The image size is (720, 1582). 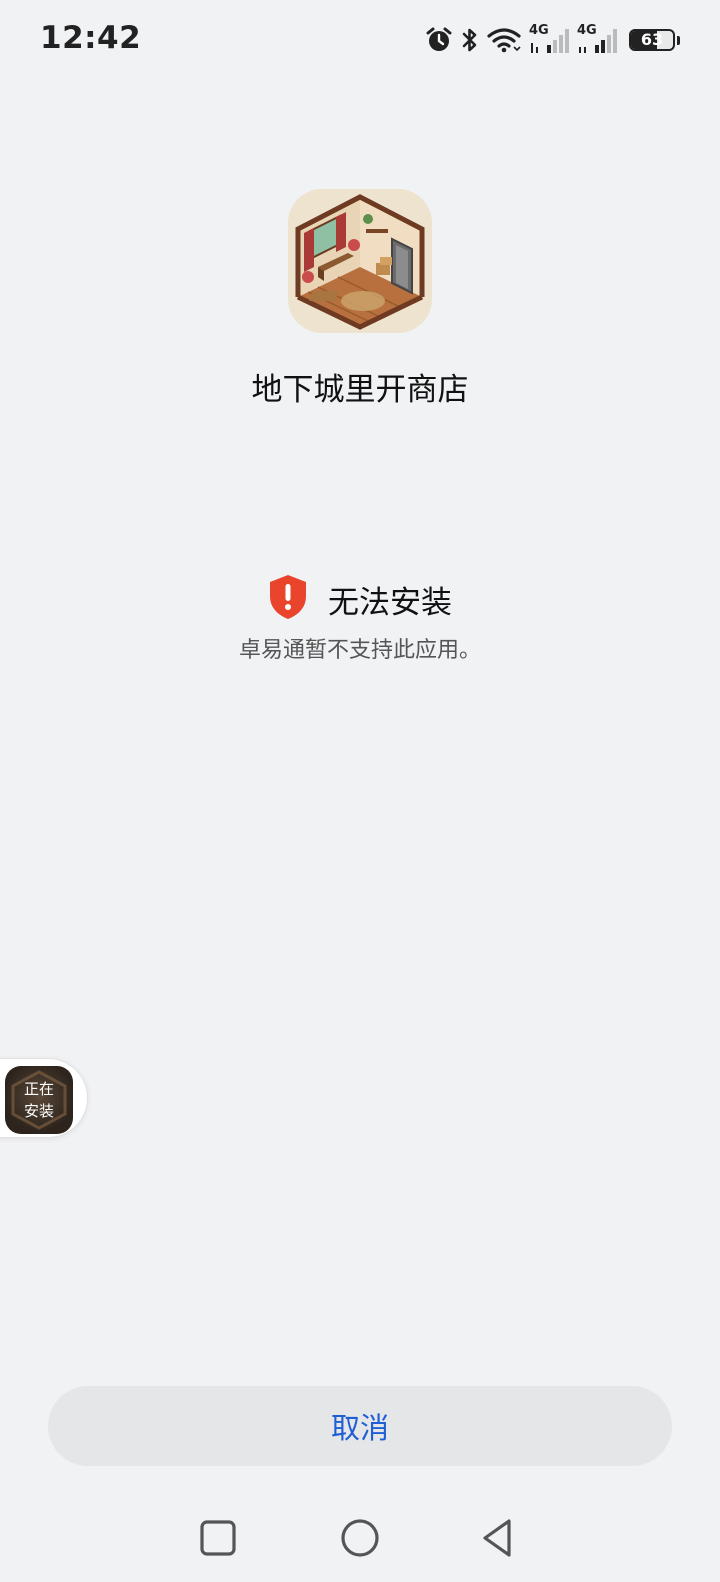 I want to click on battery-level: 63, so click(x=652, y=39).